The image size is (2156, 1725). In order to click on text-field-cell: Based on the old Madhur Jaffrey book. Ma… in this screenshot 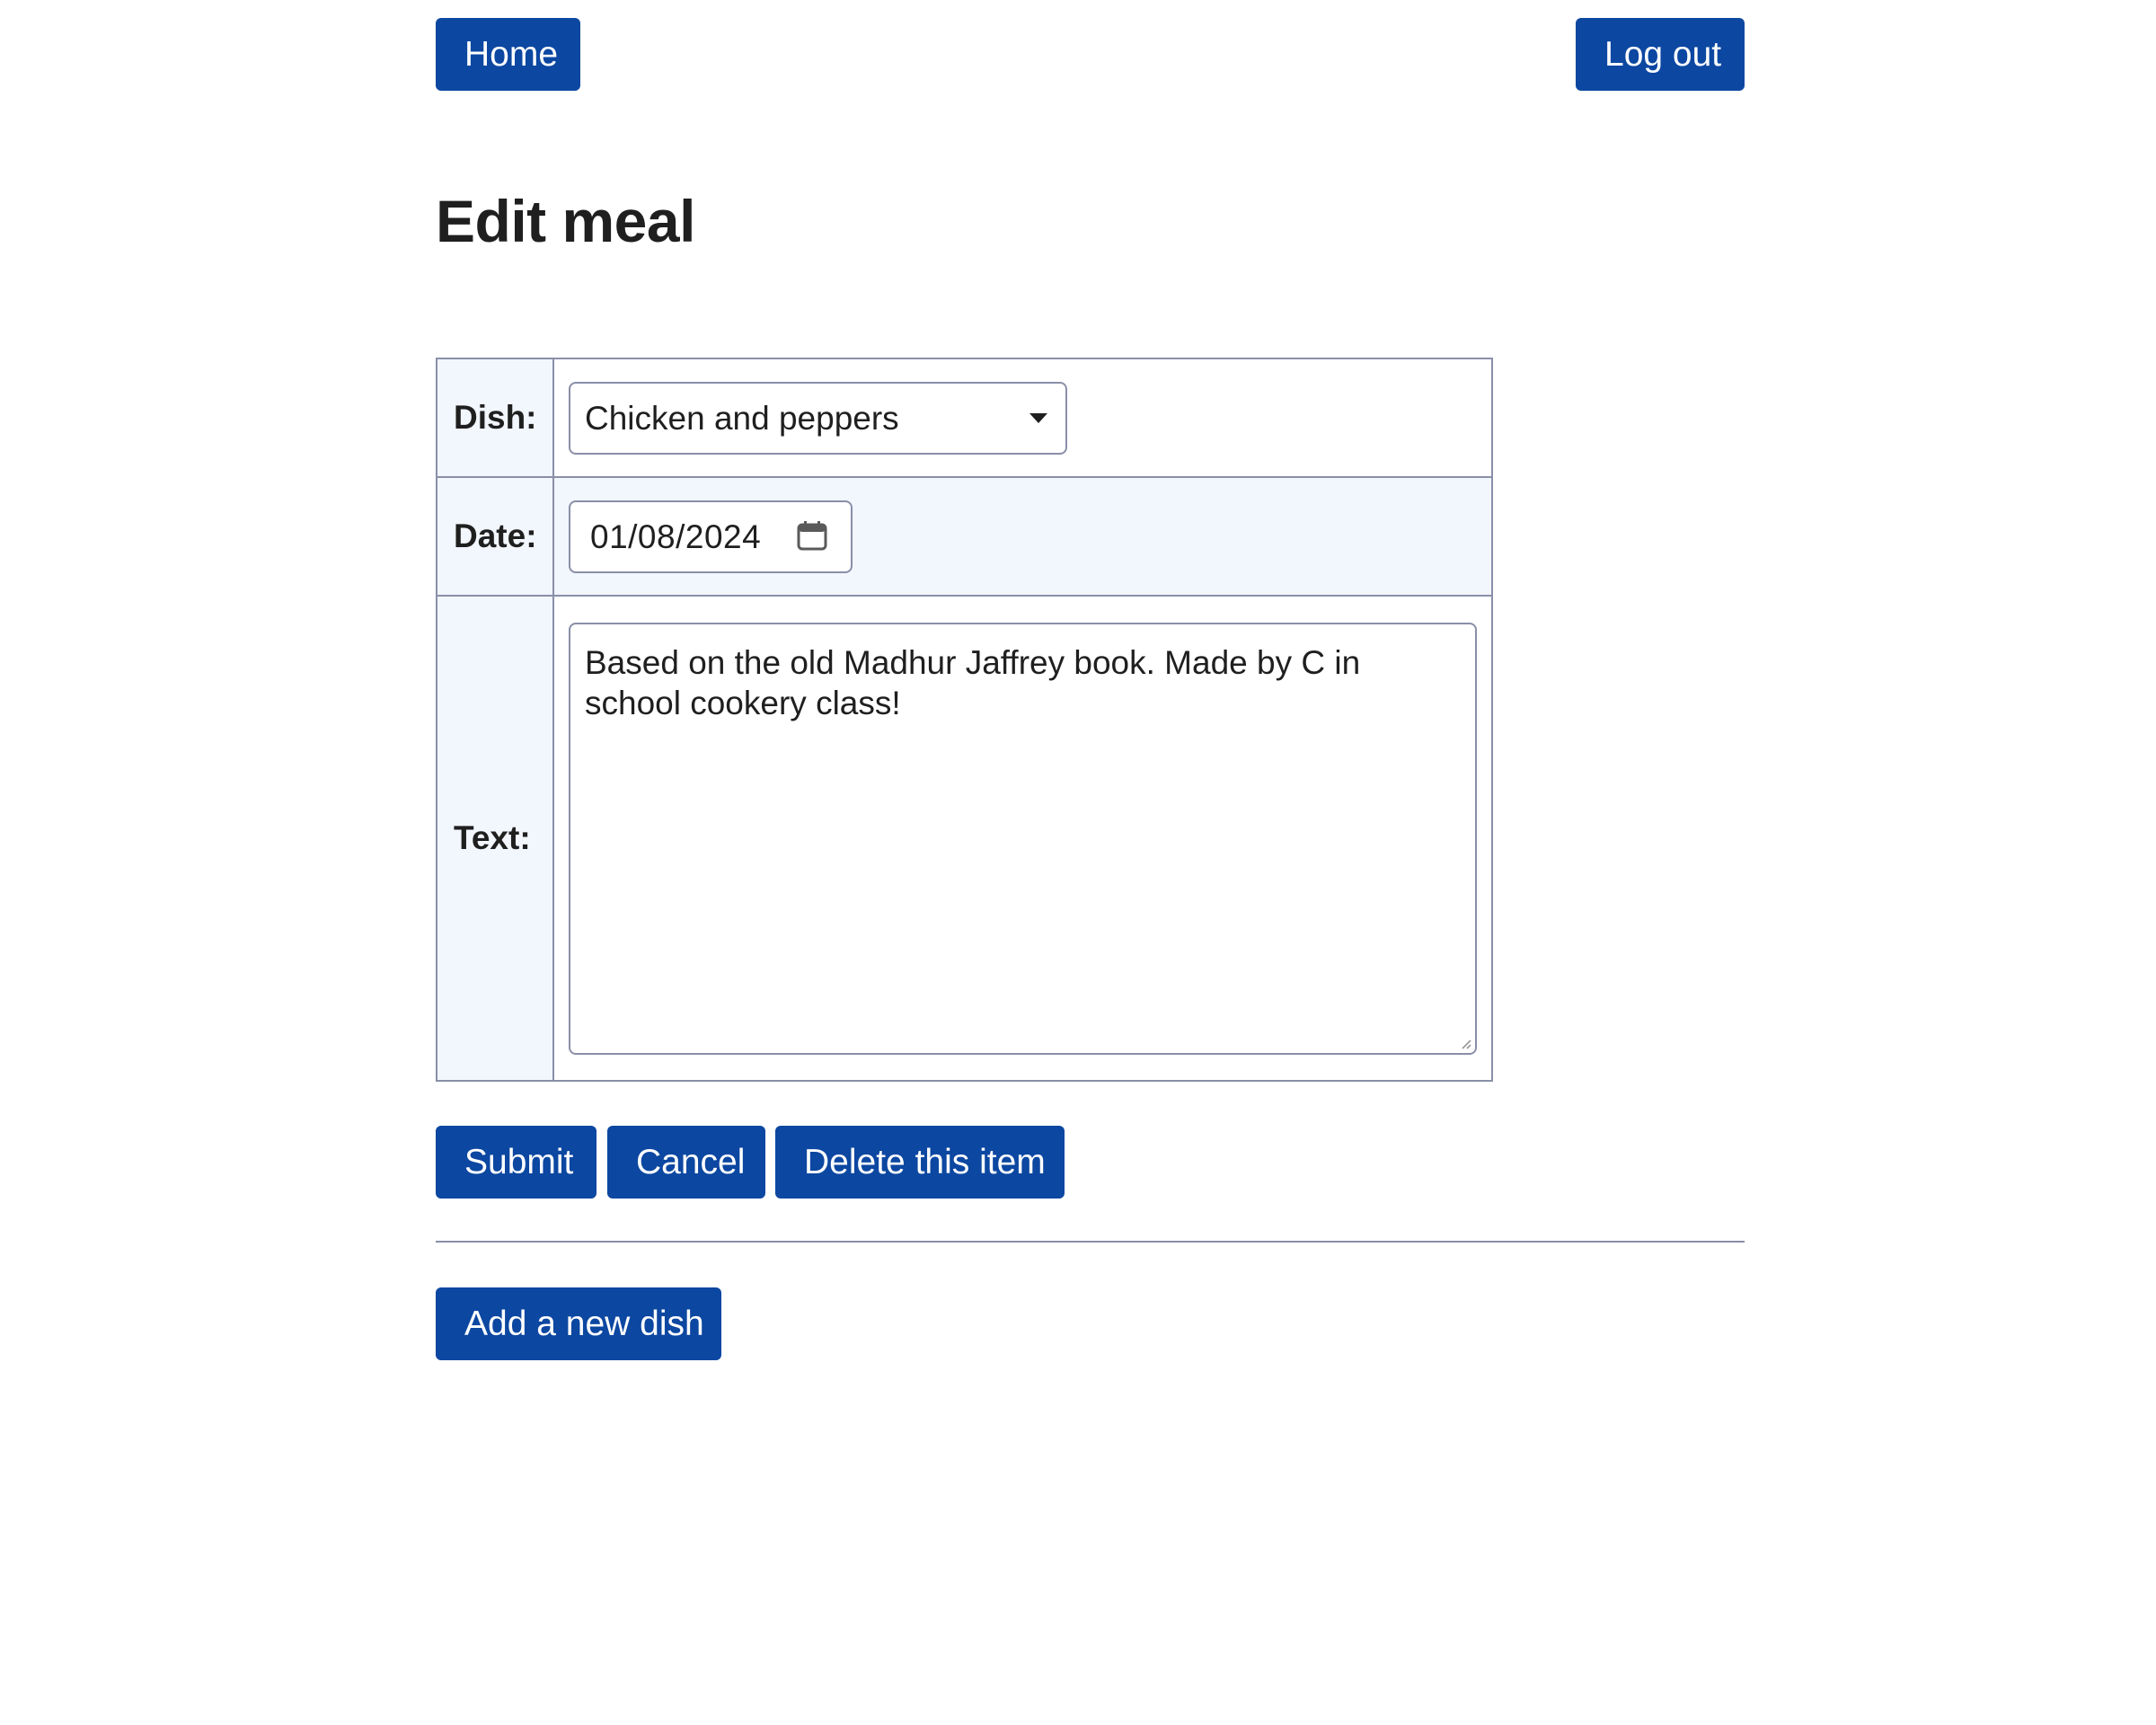, I will do `click(1022, 838)`.